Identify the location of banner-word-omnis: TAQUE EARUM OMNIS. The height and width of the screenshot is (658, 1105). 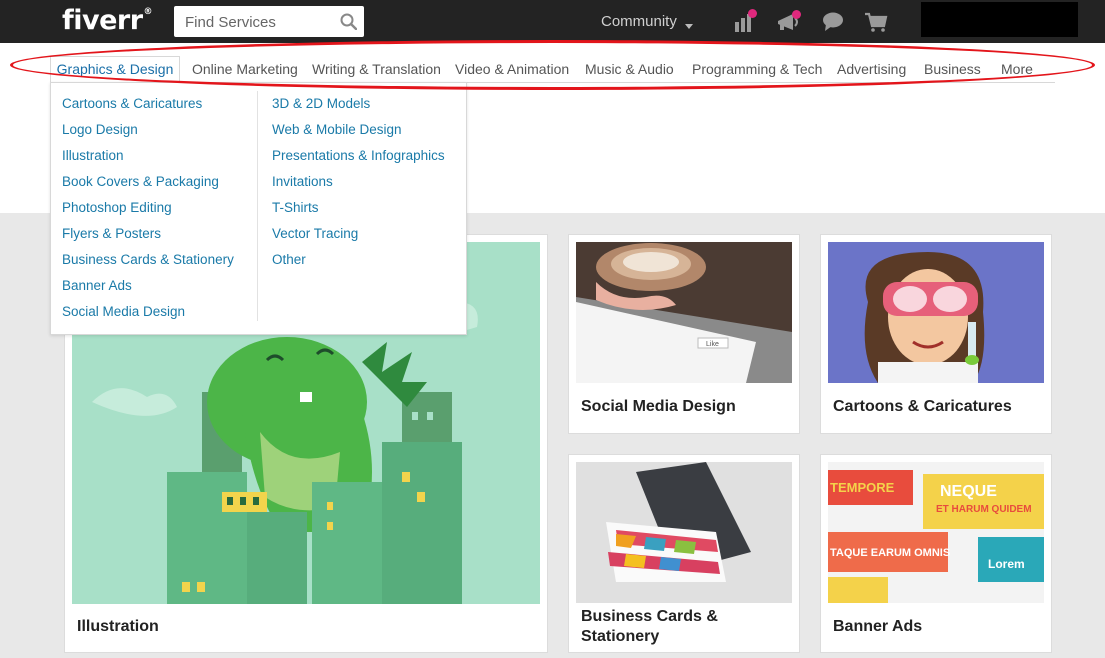
(890, 553).